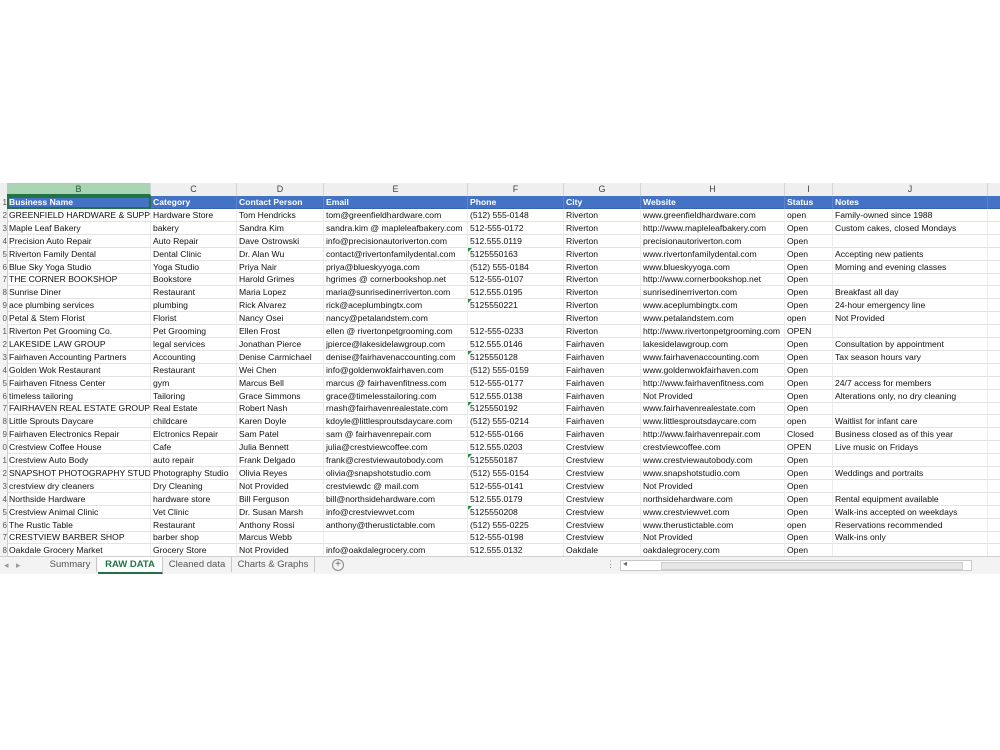  What do you see at coordinates (713, 370) in the screenshot?
I see `cell-website: www.goldenwokfairhaven.com` at bounding box center [713, 370].